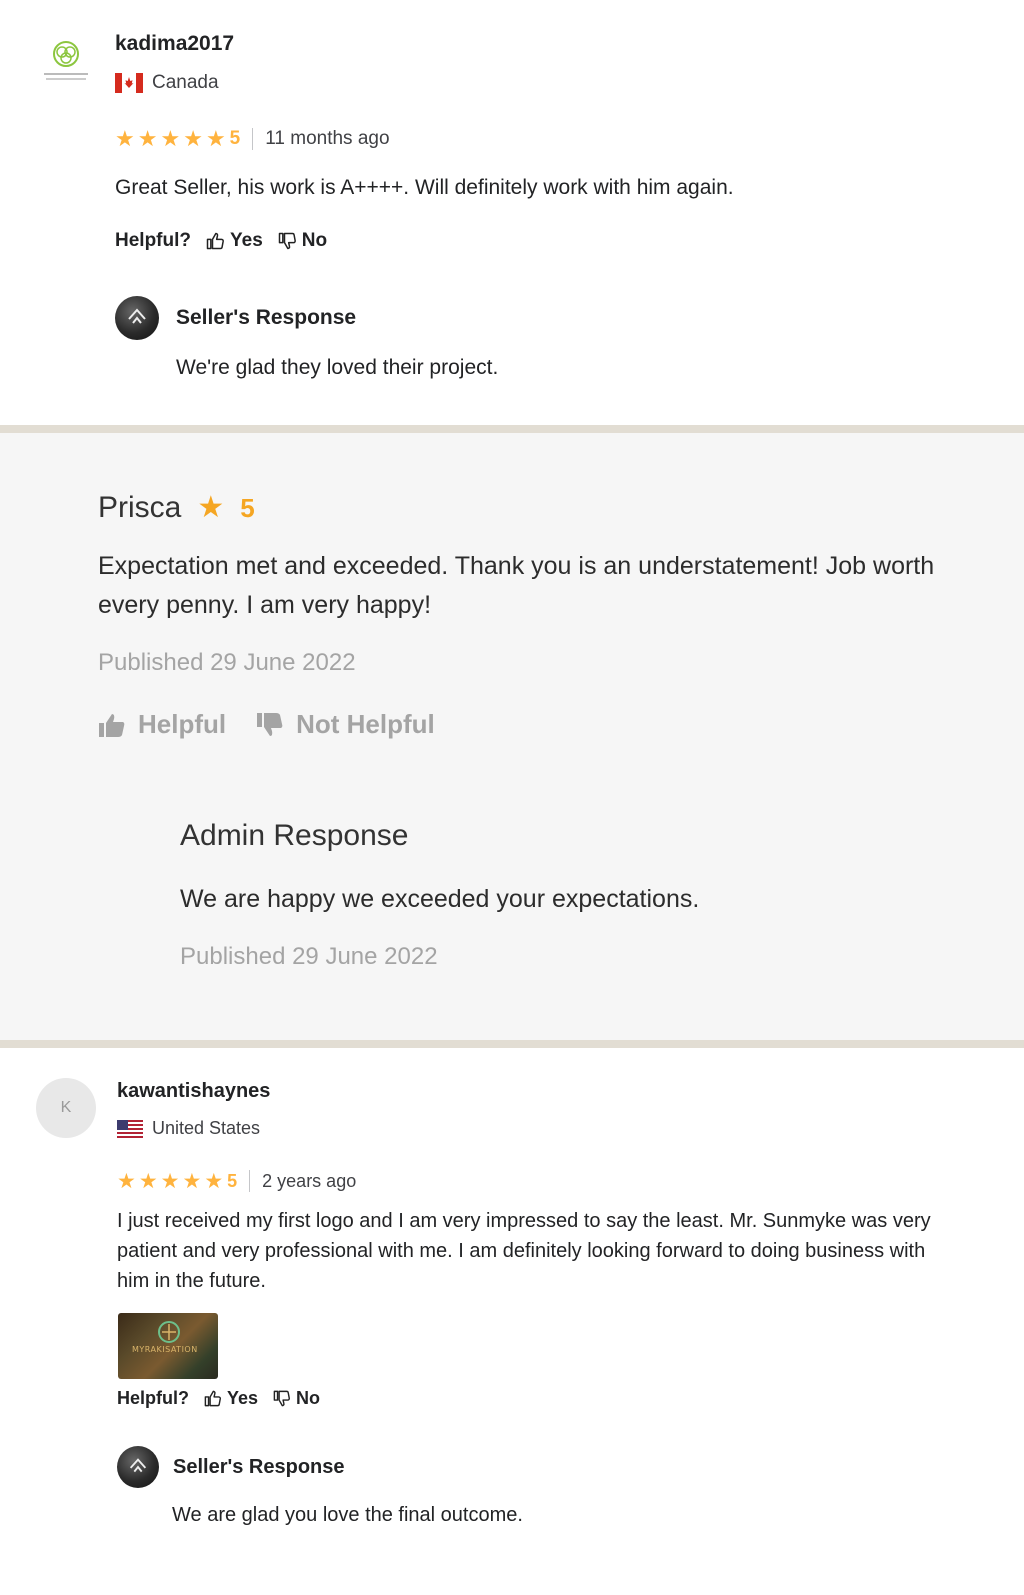  What do you see at coordinates (337, 367) in the screenshot?
I see `seller-response-text: We're glad they loved their project.` at bounding box center [337, 367].